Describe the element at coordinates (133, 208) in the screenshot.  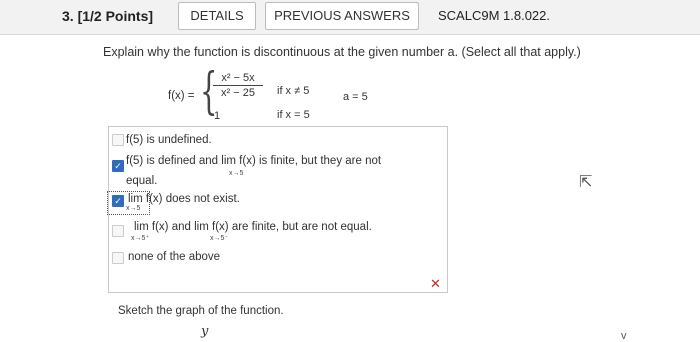
I see `option-3-sub: x→5` at that location.